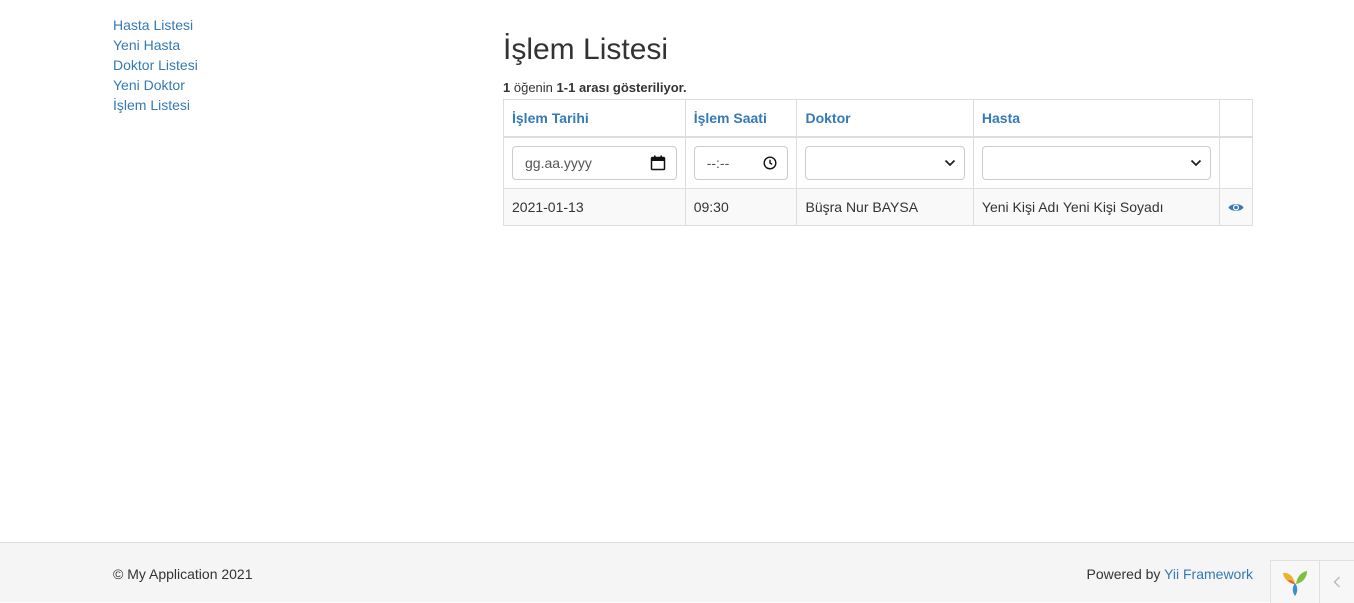 Image resolution: width=1354 pixels, height=603 pixels. What do you see at coordinates (149, 85) in the screenshot?
I see `sidebar-link-yeni-doktor: Yeni Doktor` at bounding box center [149, 85].